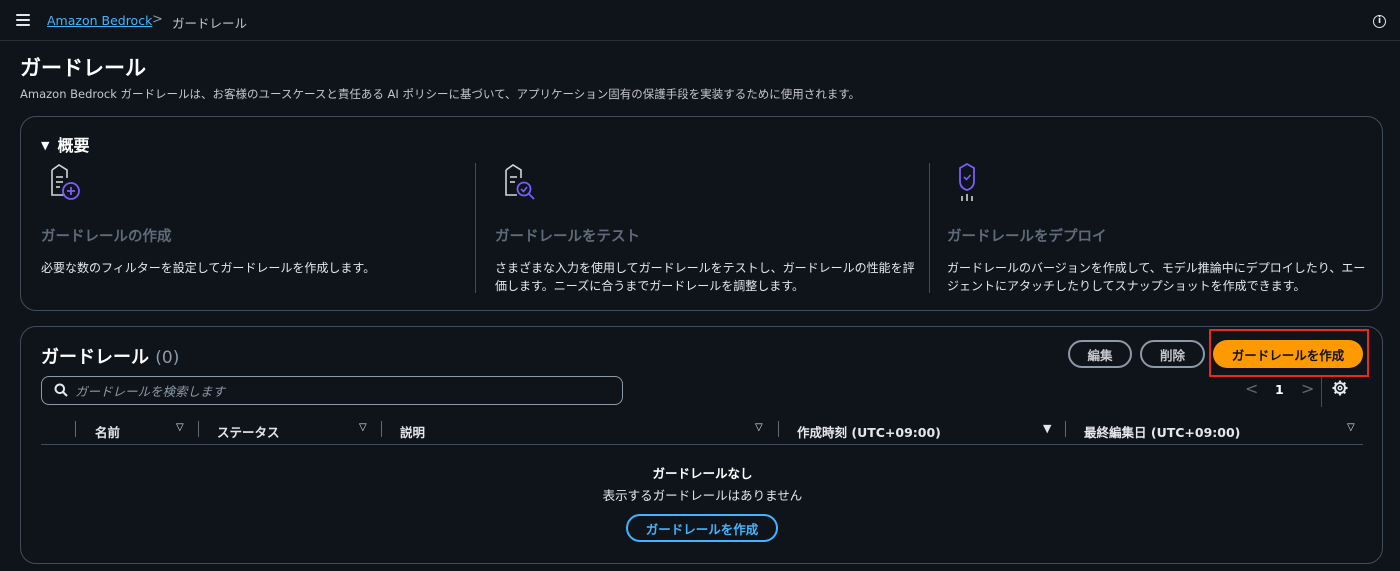 The height and width of the screenshot is (571, 1400). What do you see at coordinates (702, 495) in the screenshot?
I see `empty-state-description: 表示するガードレールはありません` at bounding box center [702, 495].